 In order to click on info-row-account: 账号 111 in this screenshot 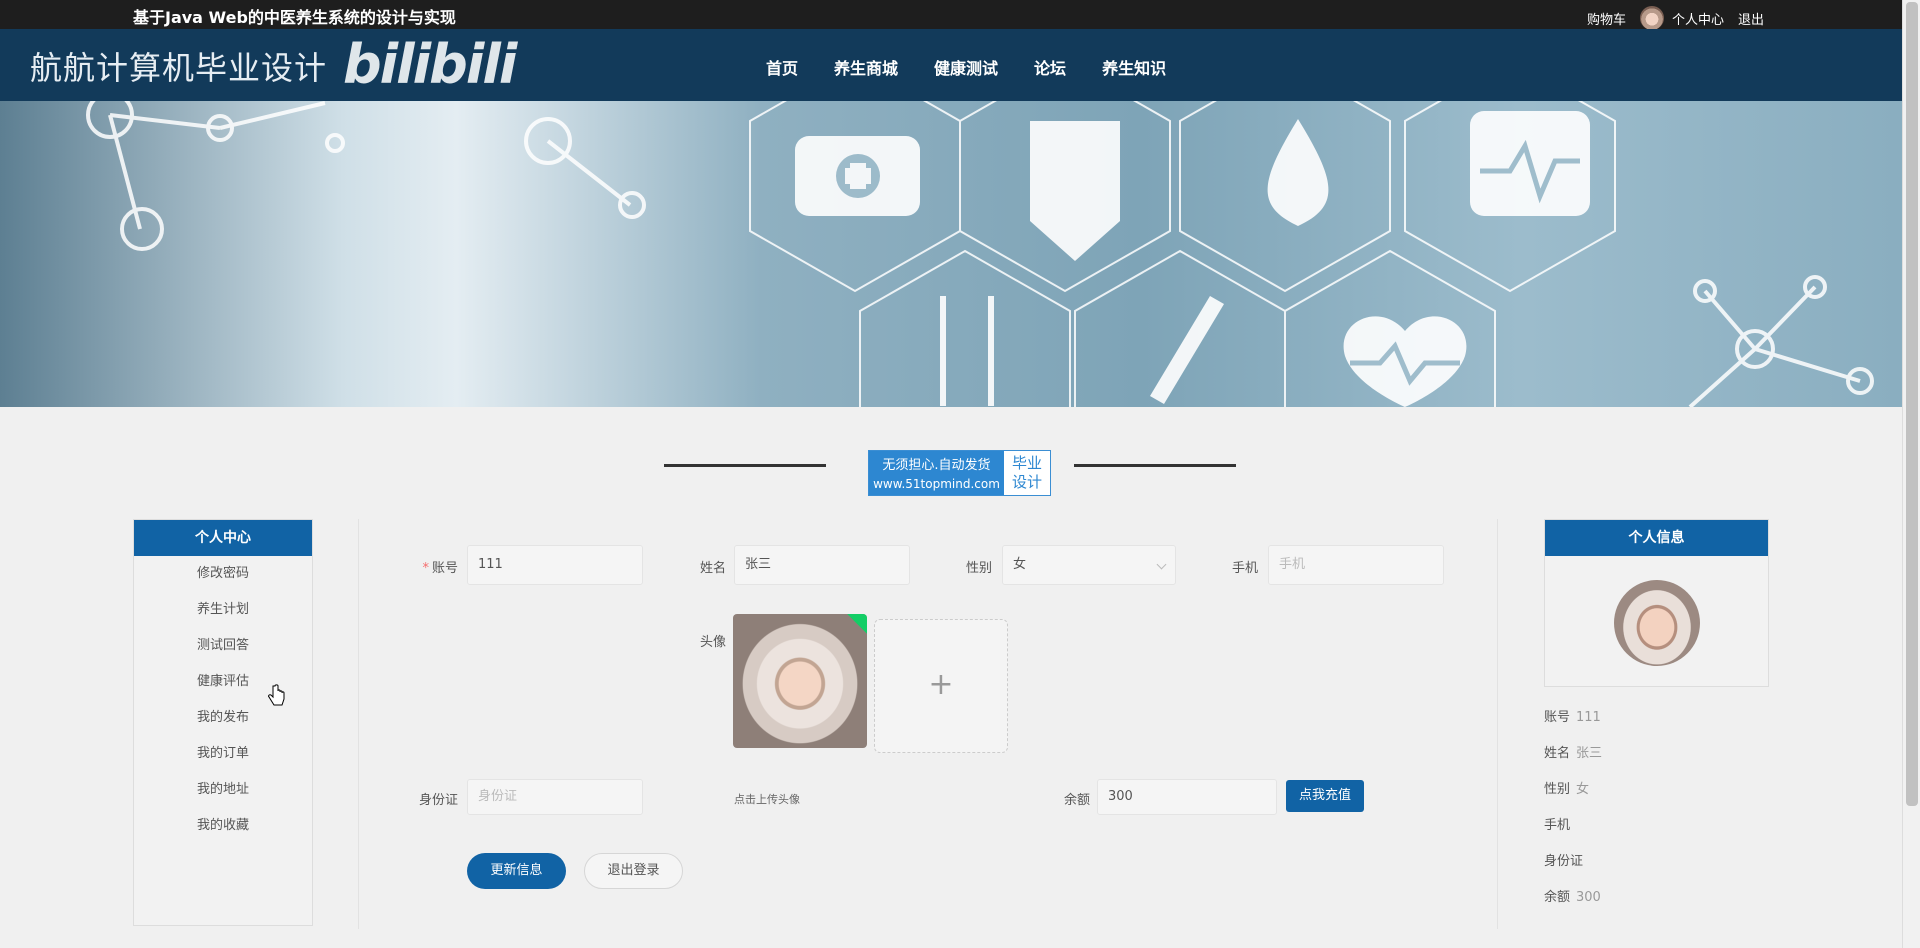, I will do `click(1572, 717)`.